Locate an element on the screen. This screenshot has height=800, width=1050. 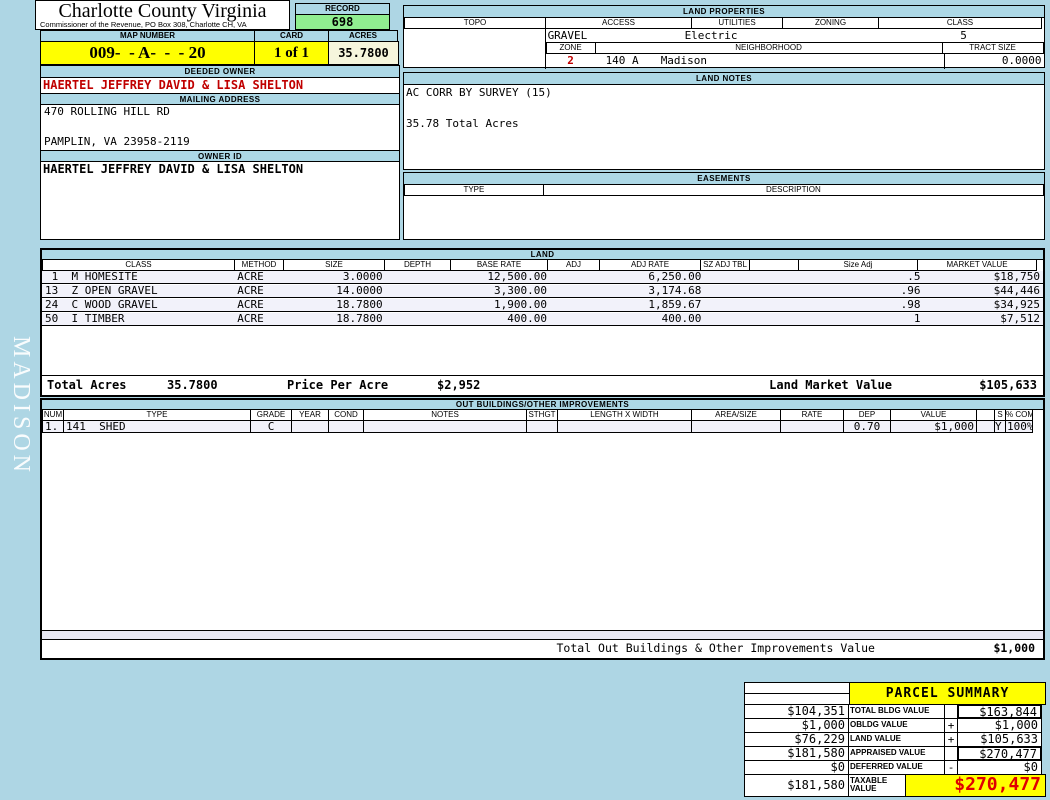
land-col-method: METHOD is located at coordinates (259, 265).